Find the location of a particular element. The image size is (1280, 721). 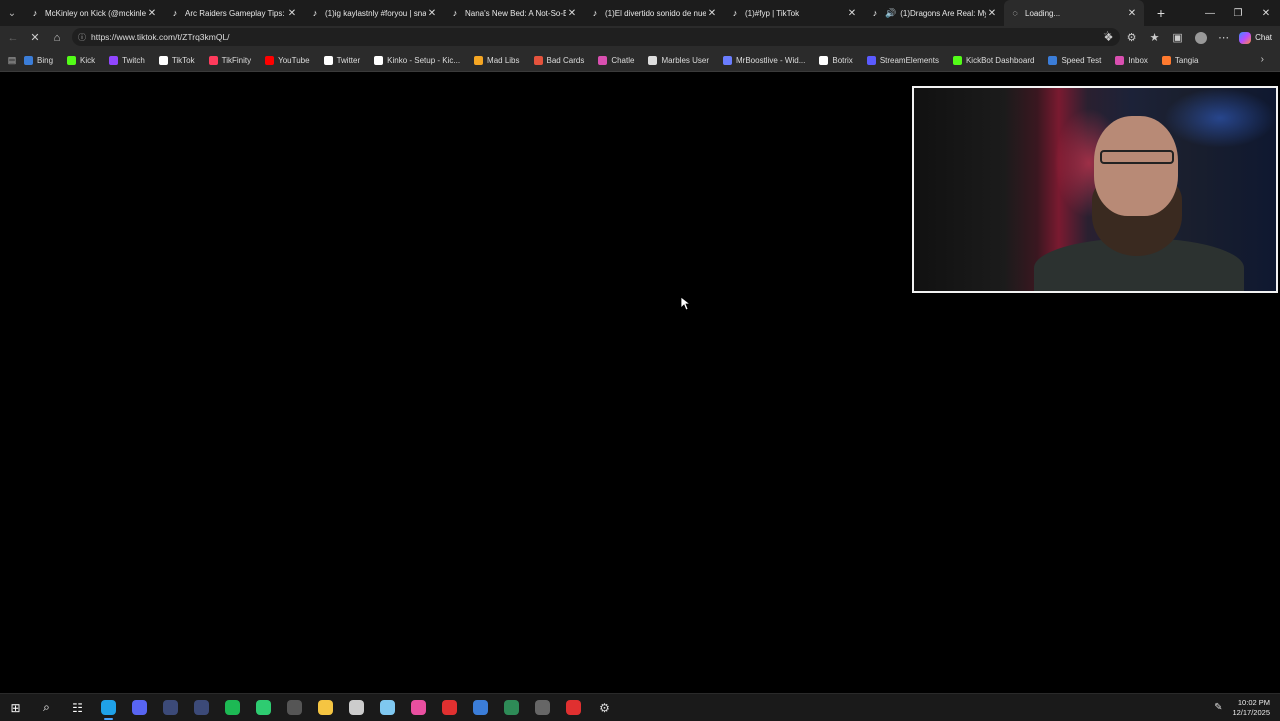

more-options-icon: ⋯ is located at coordinates (1223, 38).